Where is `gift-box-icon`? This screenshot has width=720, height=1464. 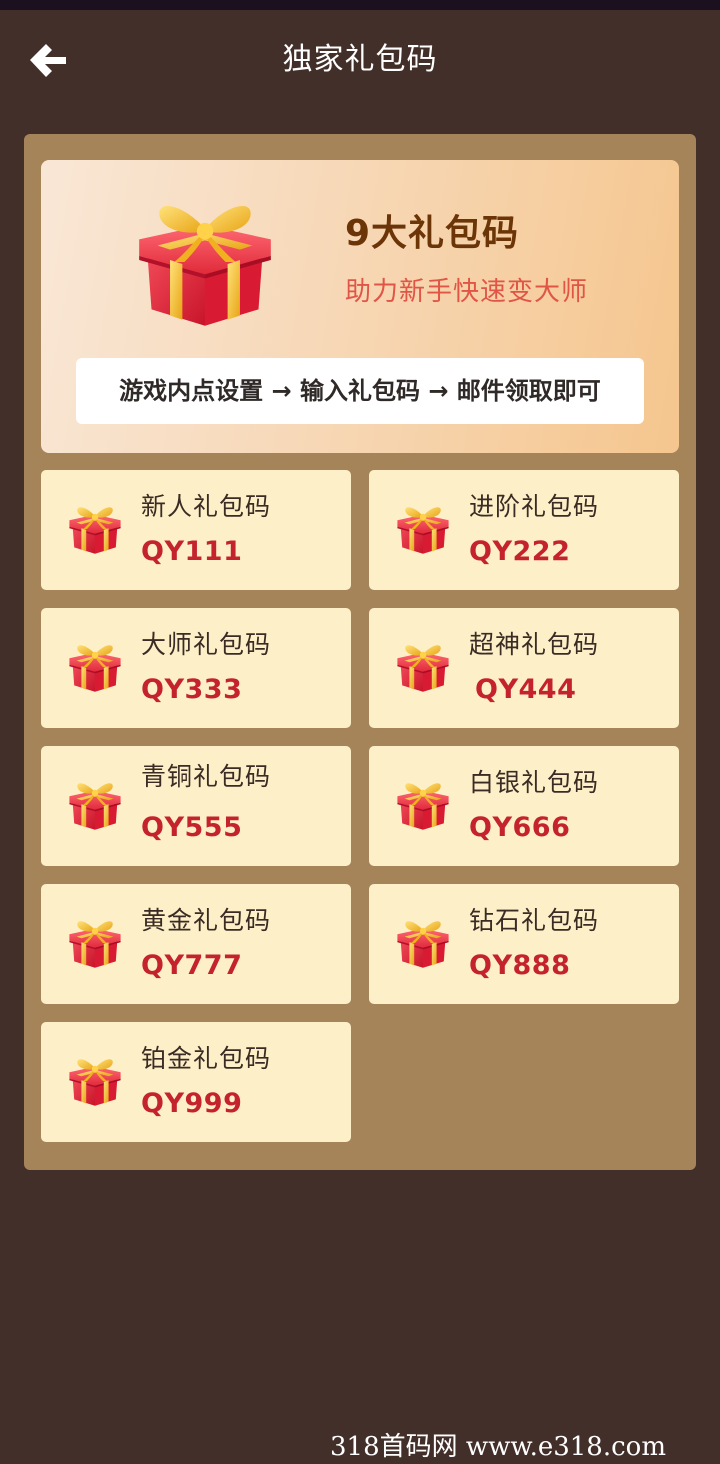
gift-box-icon is located at coordinates (205, 262).